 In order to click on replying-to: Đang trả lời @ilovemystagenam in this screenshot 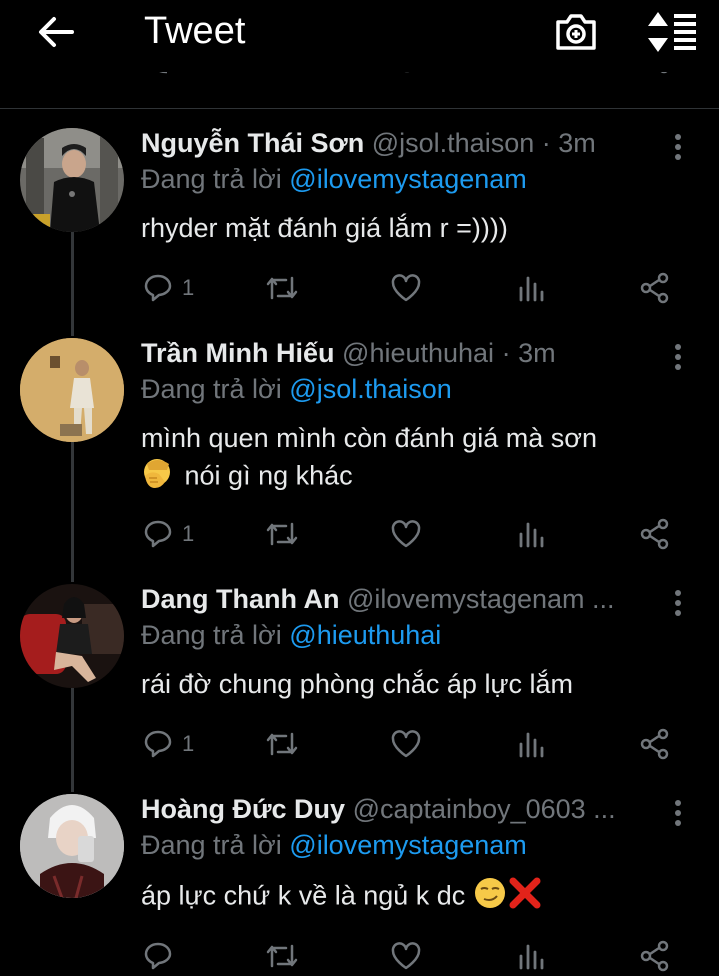, I will do `click(334, 179)`.